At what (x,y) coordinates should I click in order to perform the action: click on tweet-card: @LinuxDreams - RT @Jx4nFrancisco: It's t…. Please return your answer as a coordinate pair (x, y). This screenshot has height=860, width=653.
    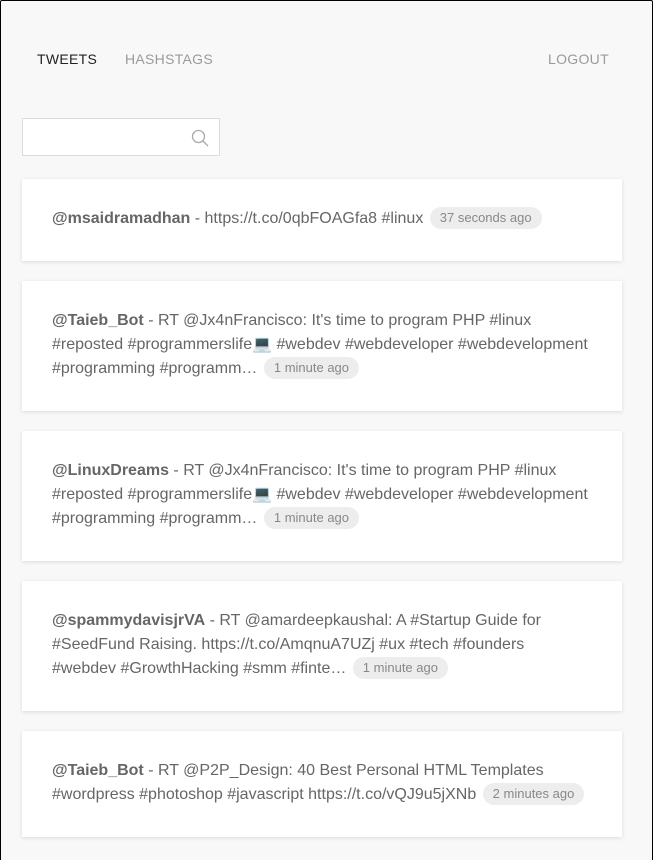
    Looking at the image, I should click on (322, 496).